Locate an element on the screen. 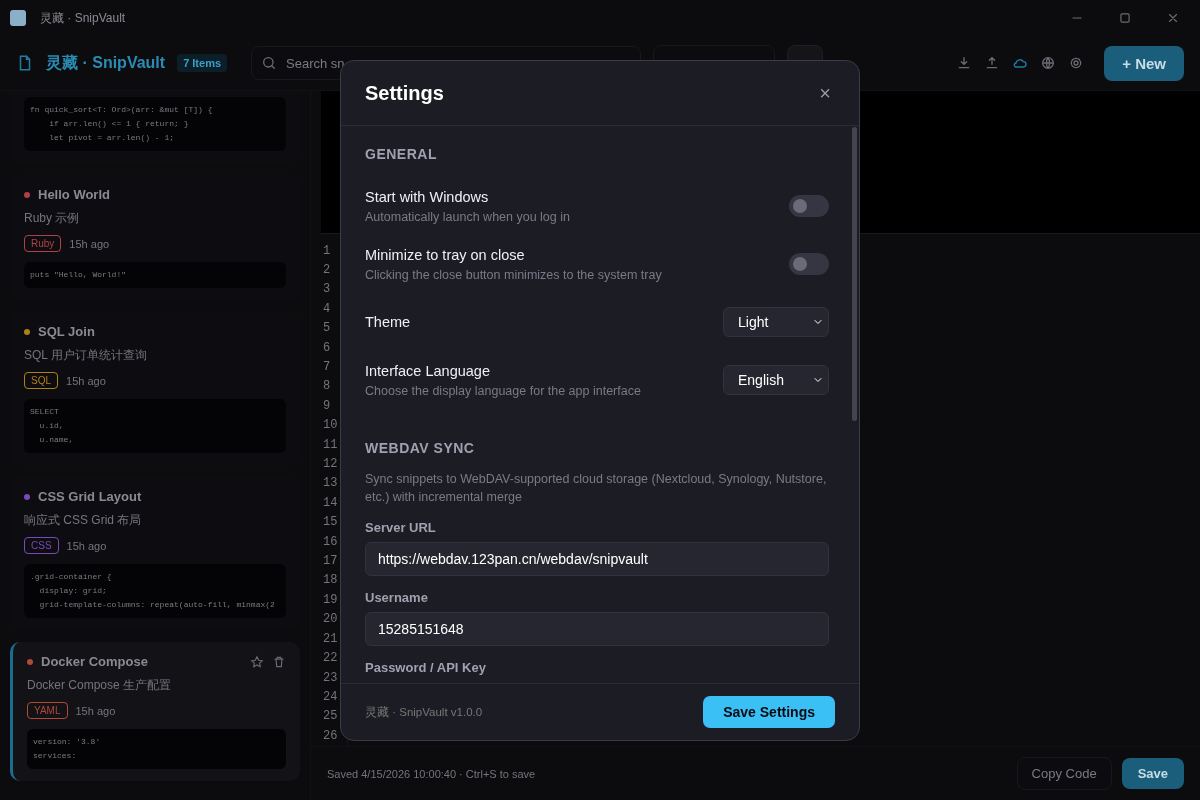 The height and width of the screenshot is (800, 1200). new-button: + New is located at coordinates (1144, 63).